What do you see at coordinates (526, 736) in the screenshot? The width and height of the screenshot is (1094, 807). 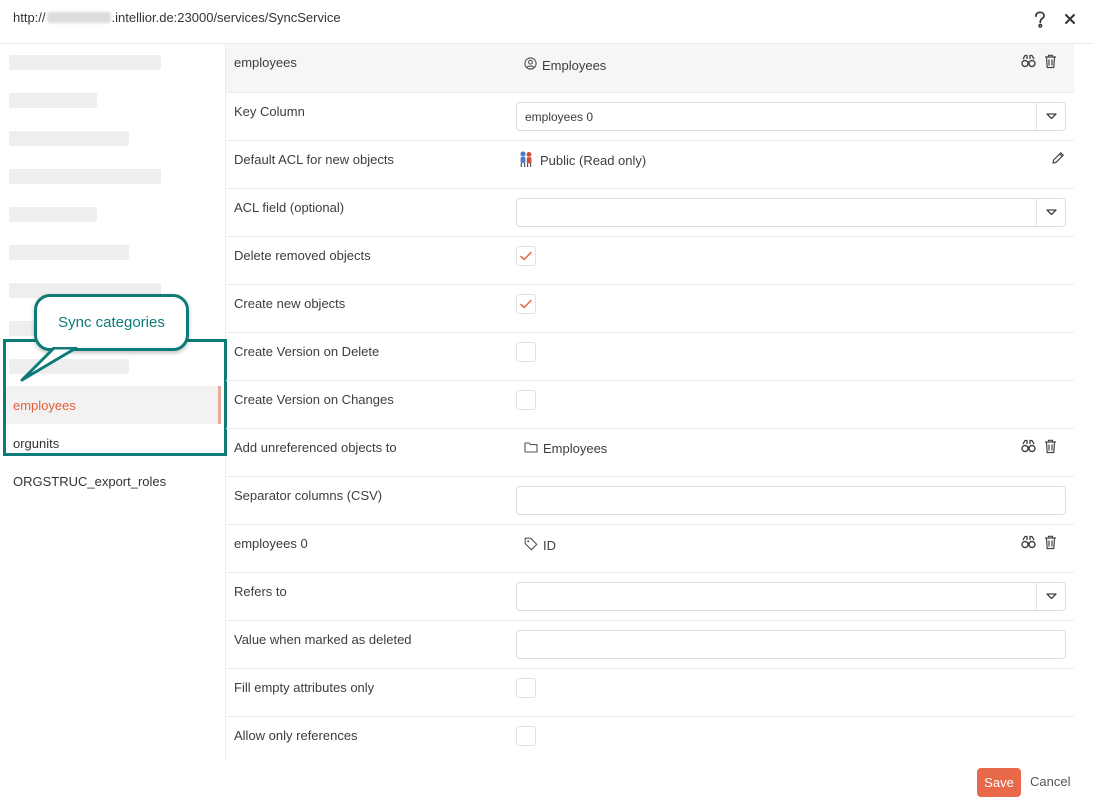 I see `allow-references-checkbox` at bounding box center [526, 736].